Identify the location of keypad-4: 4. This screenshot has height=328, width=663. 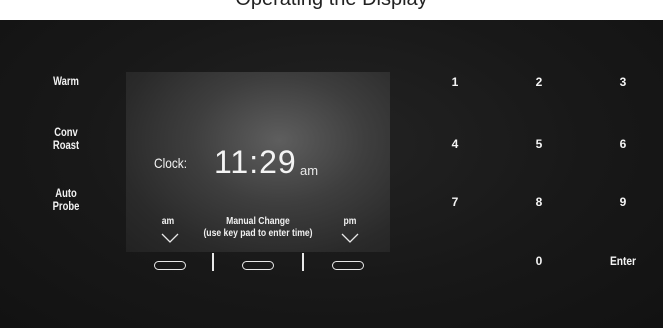
(455, 144).